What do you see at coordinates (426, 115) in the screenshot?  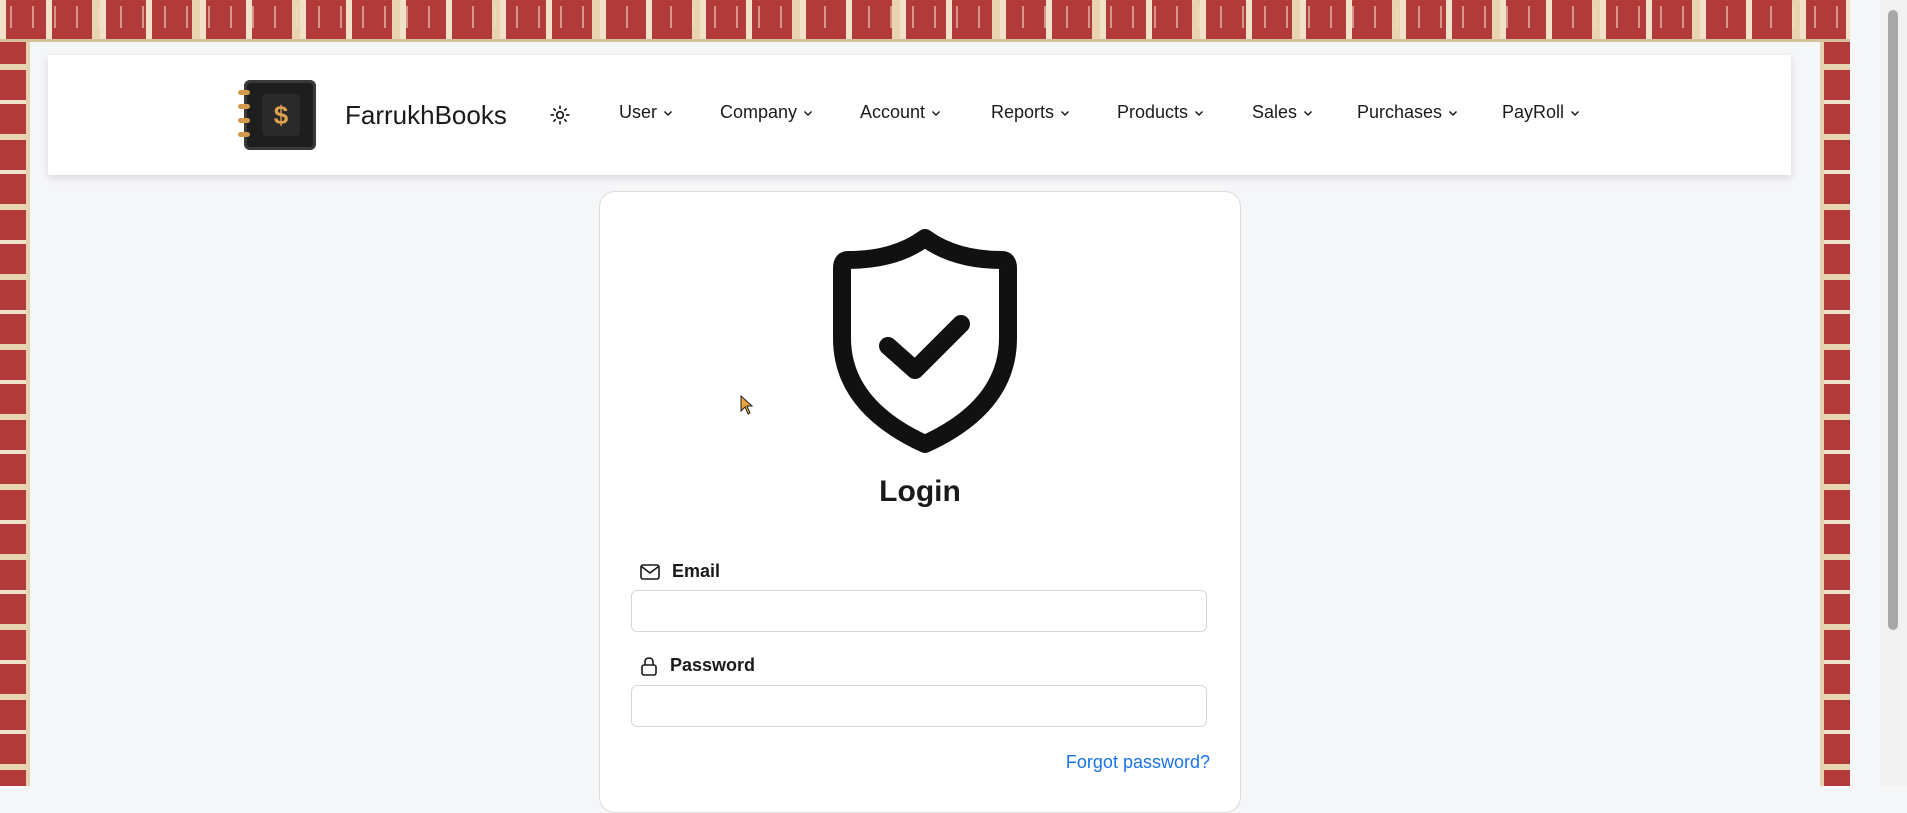 I see `brand-name: FarrukhBooks` at bounding box center [426, 115].